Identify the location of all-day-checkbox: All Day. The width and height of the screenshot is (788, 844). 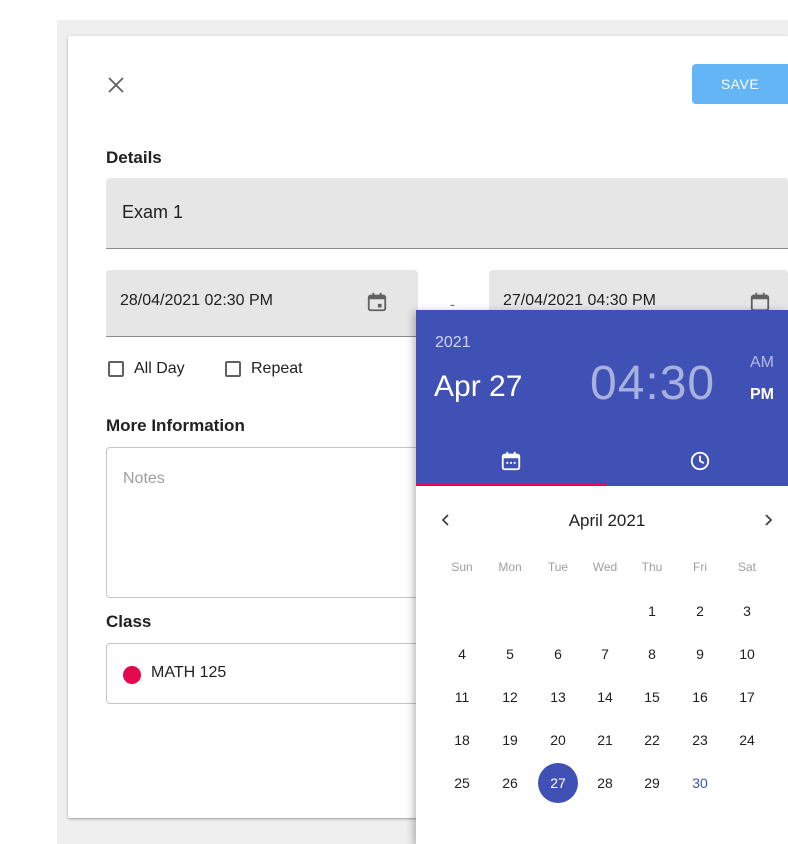
(146, 369).